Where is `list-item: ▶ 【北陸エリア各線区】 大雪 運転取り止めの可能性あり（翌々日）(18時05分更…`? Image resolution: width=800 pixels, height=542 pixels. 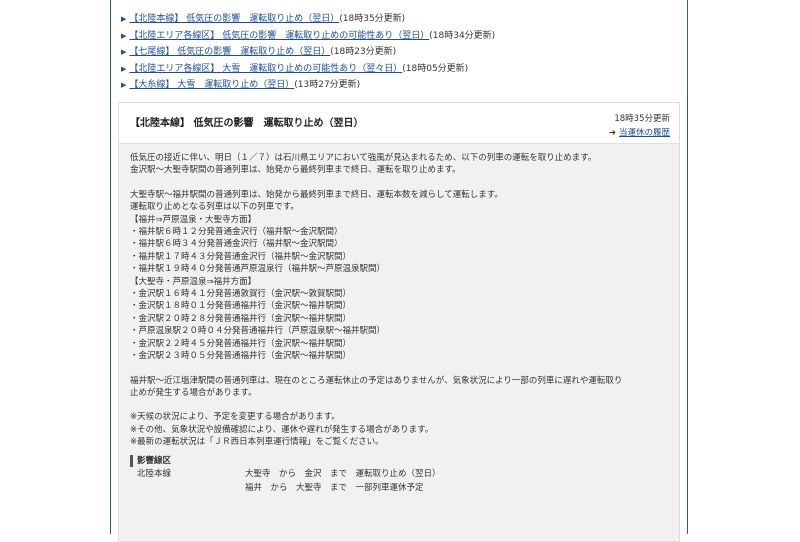 list-item: ▶ 【北陸エリア各線区】 大雪 運転取り止めの可能性あり（翌々日）(18時05分更… is located at coordinates (404, 69).